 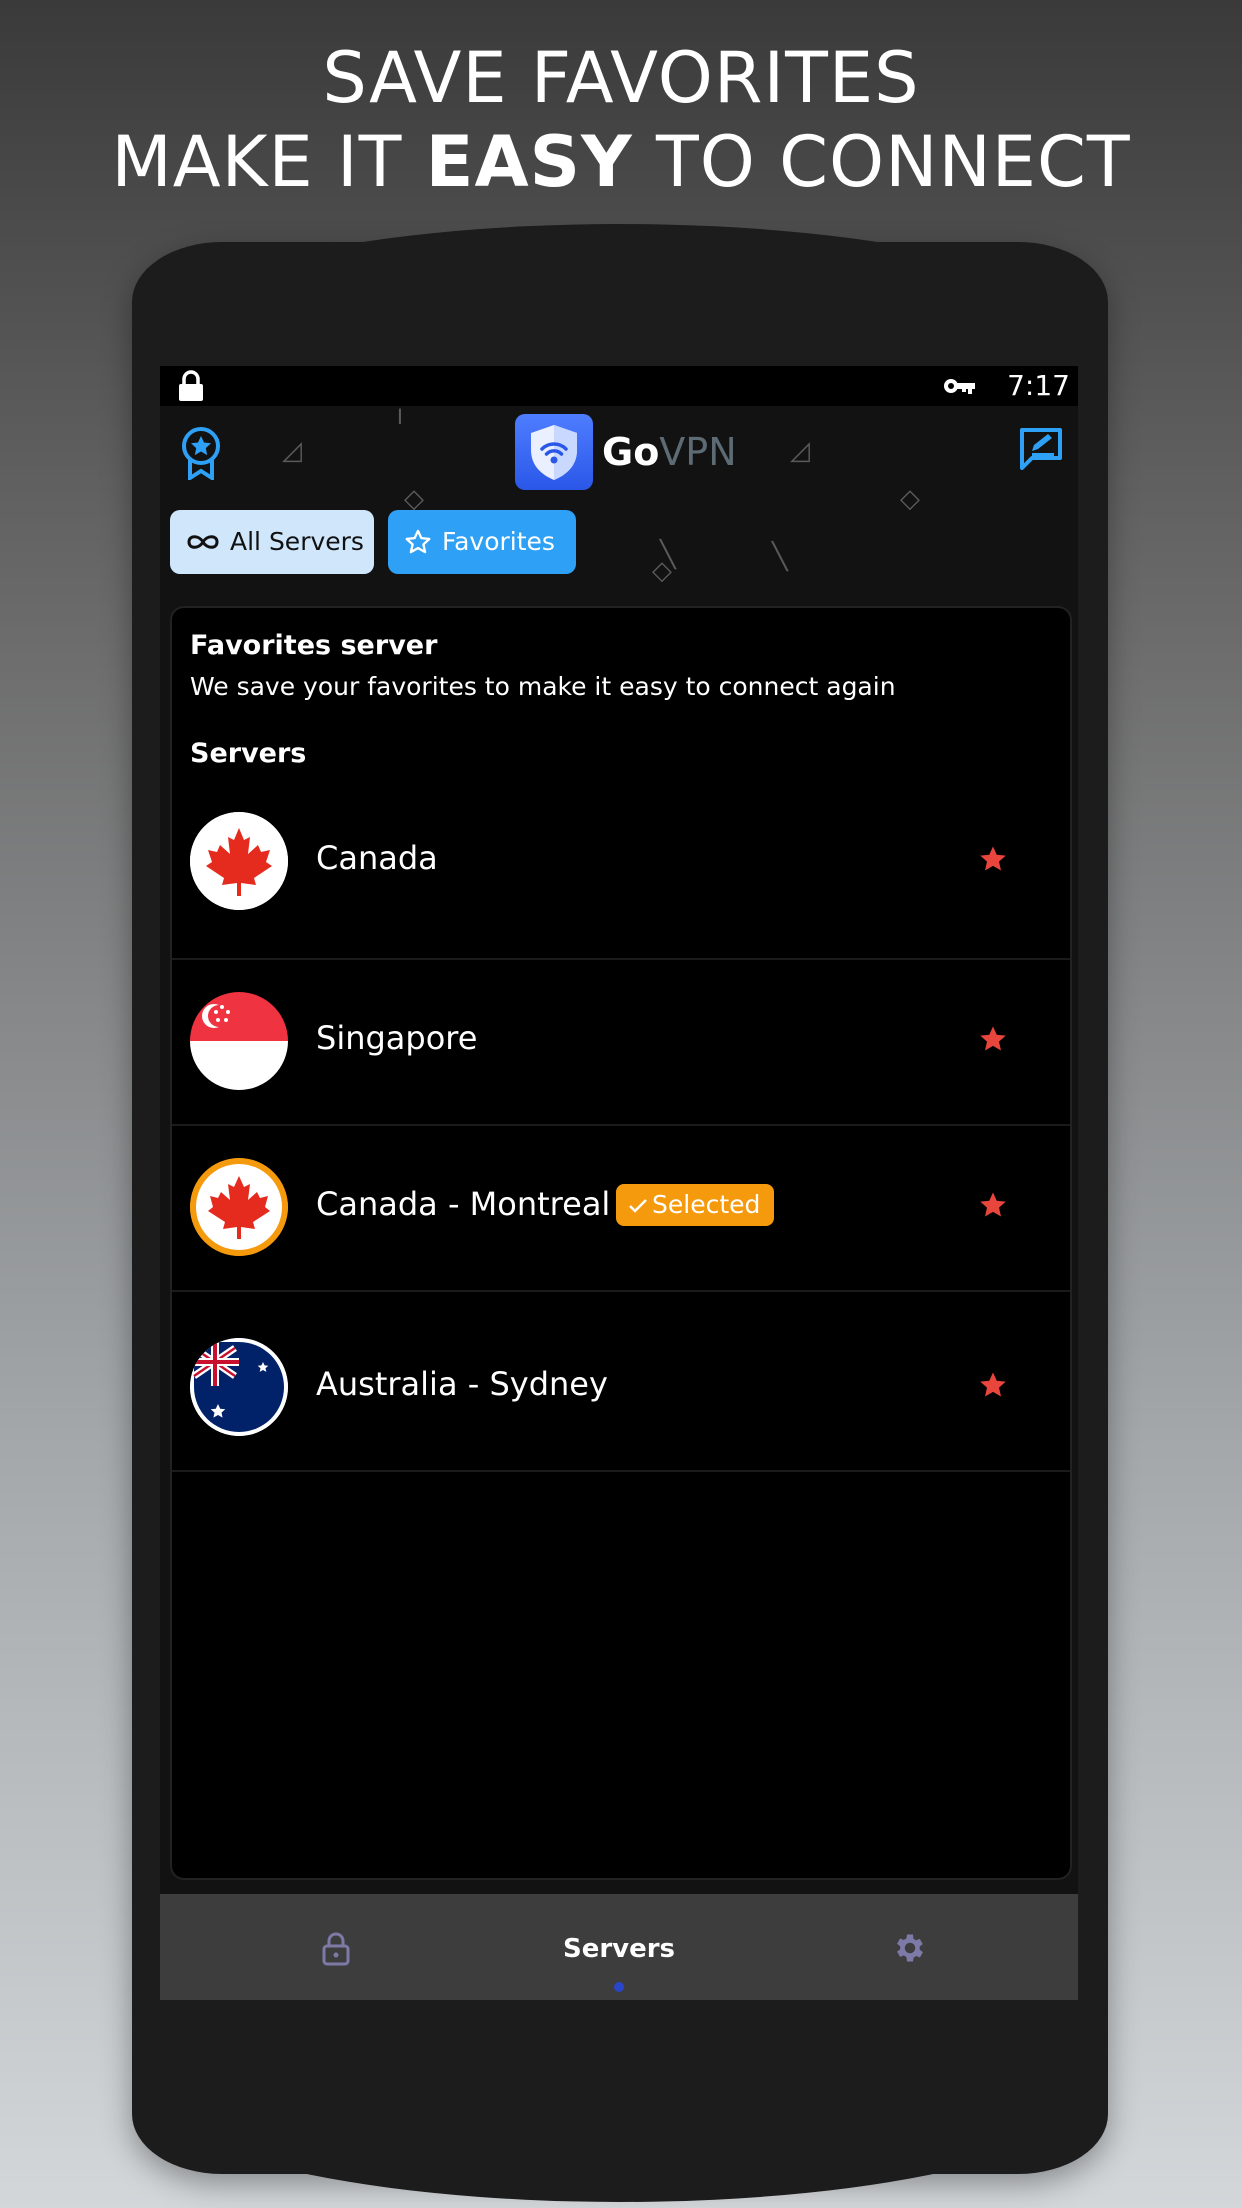 What do you see at coordinates (248, 753) in the screenshot?
I see `servers-section-label: Servers` at bounding box center [248, 753].